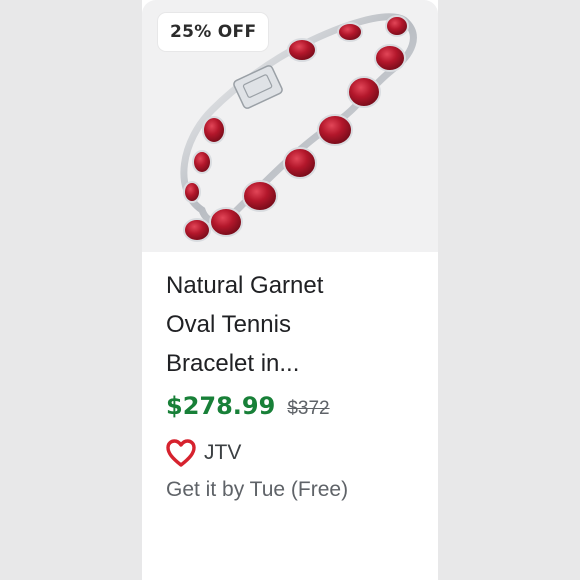 The height and width of the screenshot is (580, 580). Describe the element at coordinates (258, 87) in the screenshot. I see `bracelet-clasp` at that location.